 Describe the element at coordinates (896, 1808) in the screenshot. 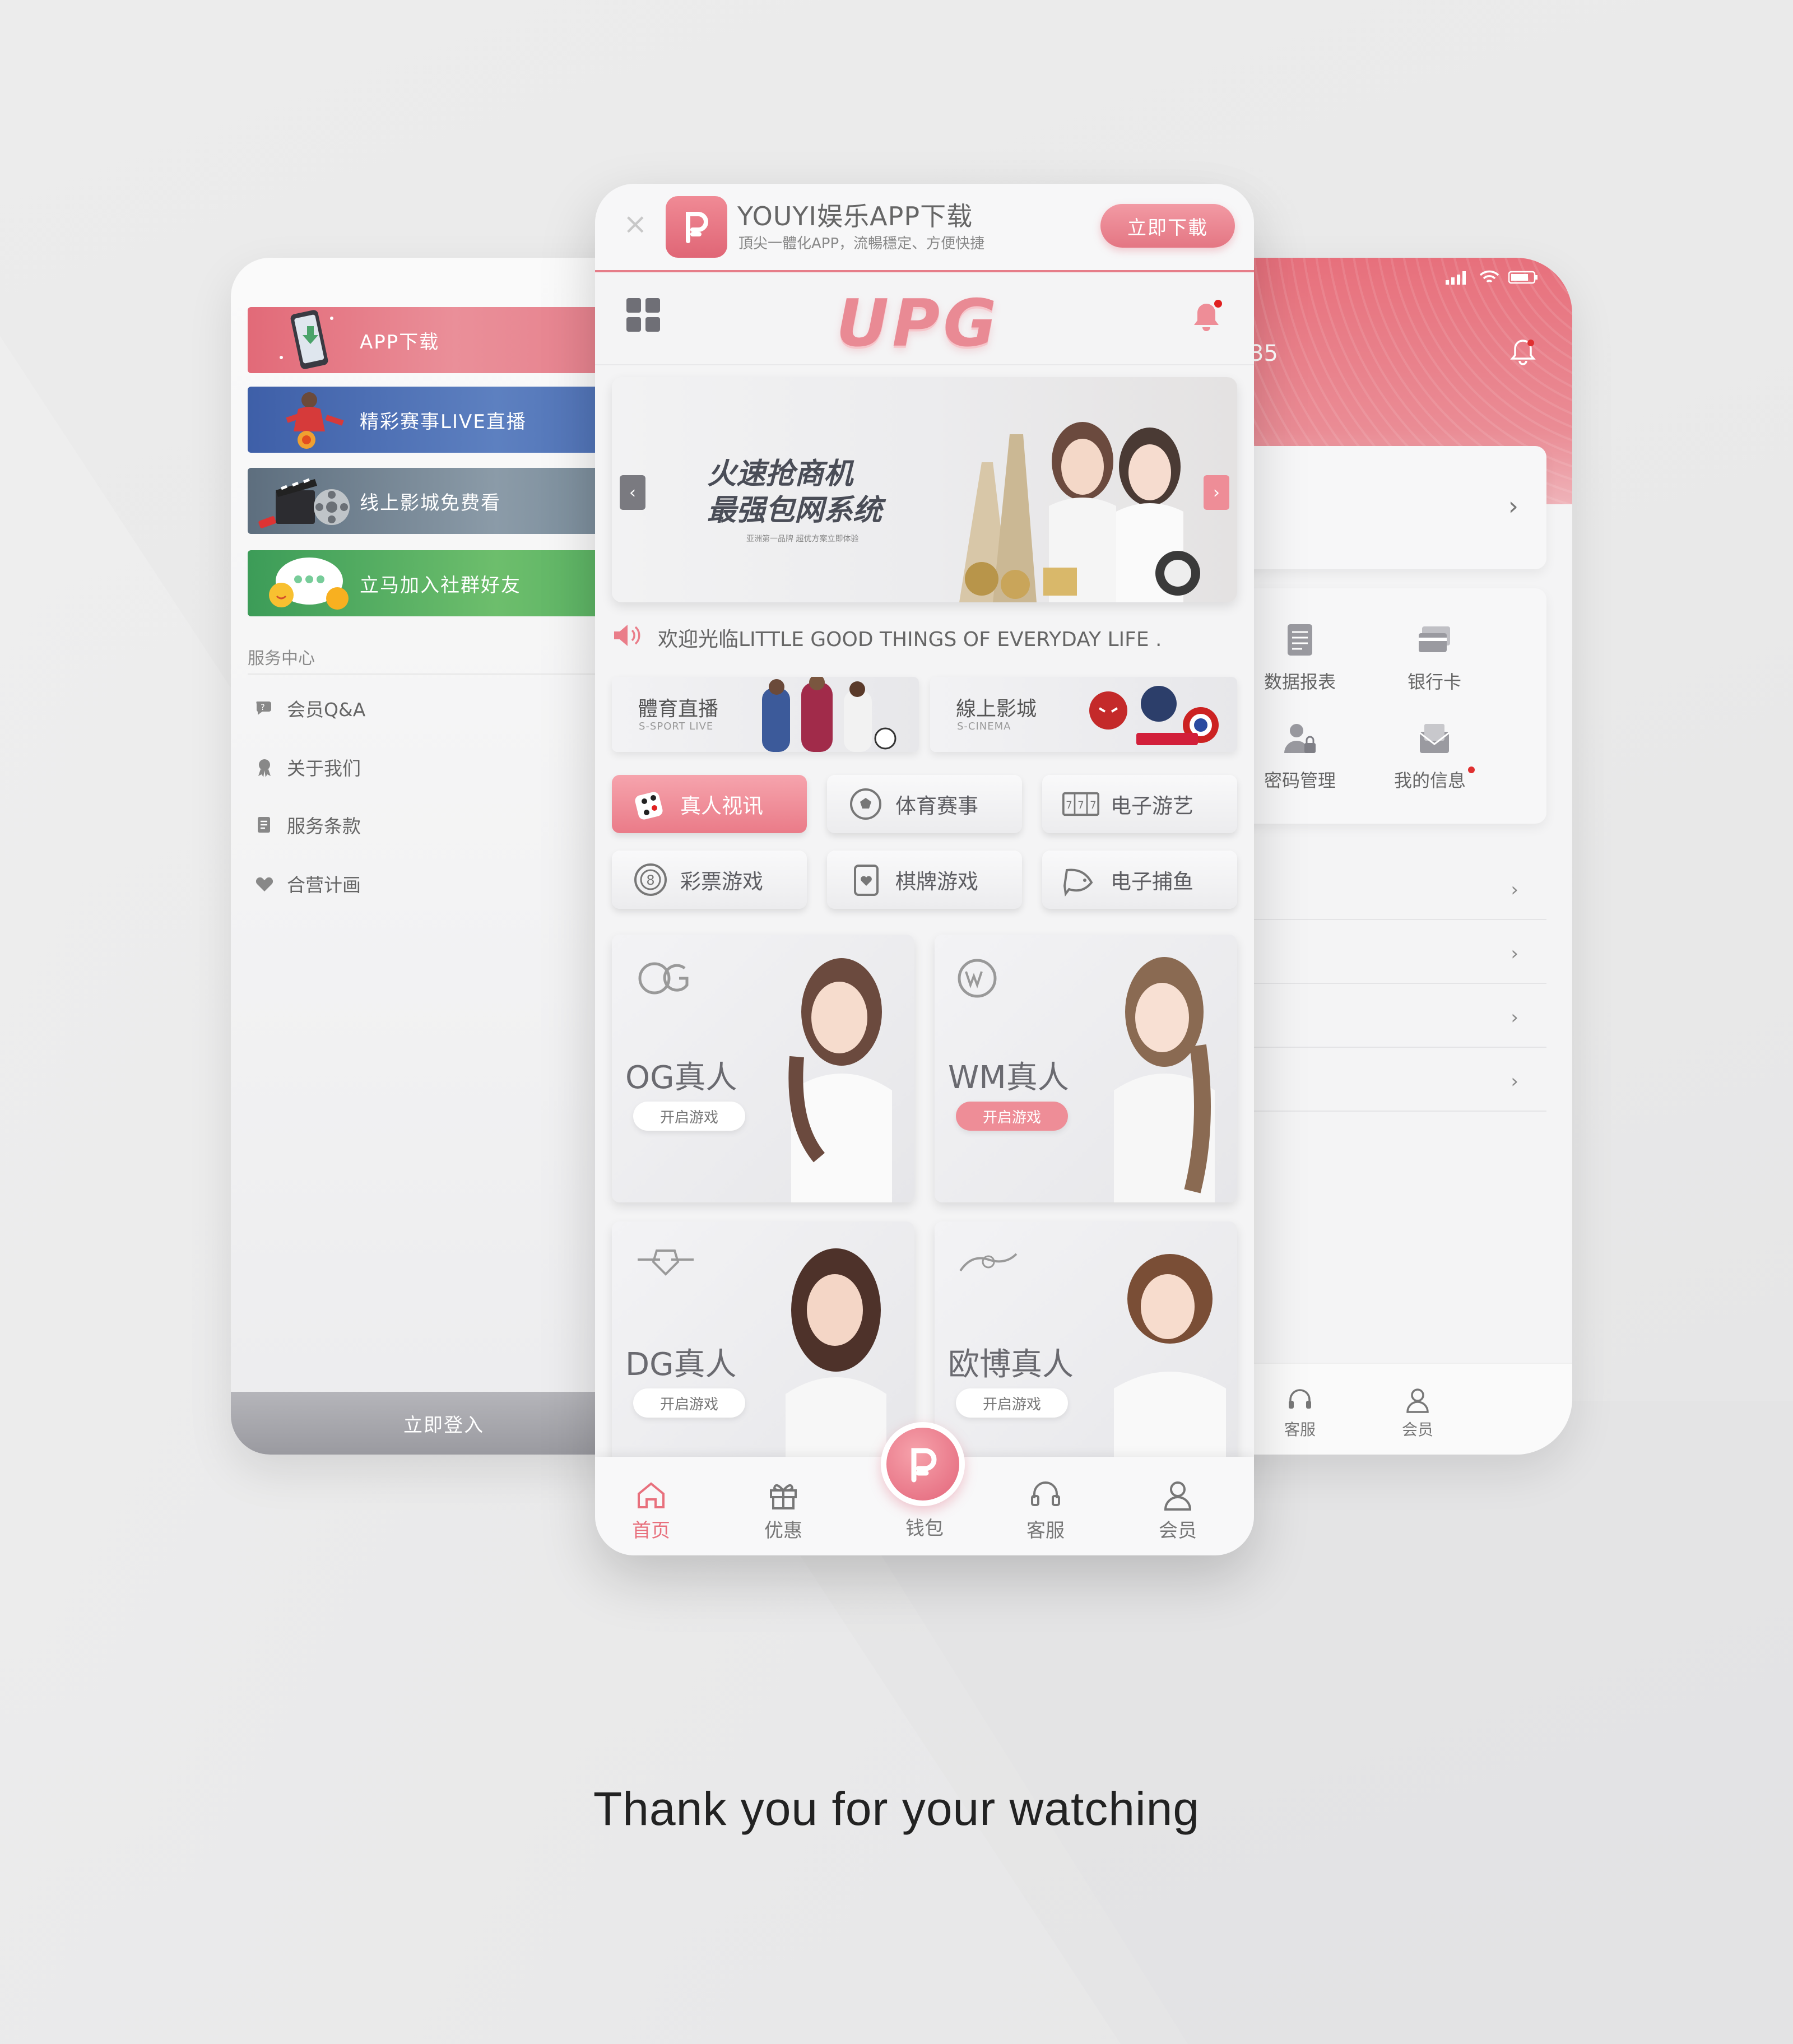

I see `closing-caption: Thank you for your watching` at that location.